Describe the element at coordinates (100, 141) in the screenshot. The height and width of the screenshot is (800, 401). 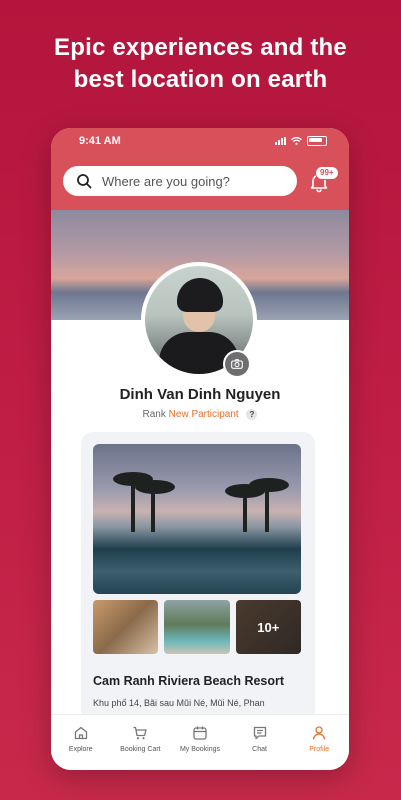
I see `status-time: 9:41 AM` at that location.